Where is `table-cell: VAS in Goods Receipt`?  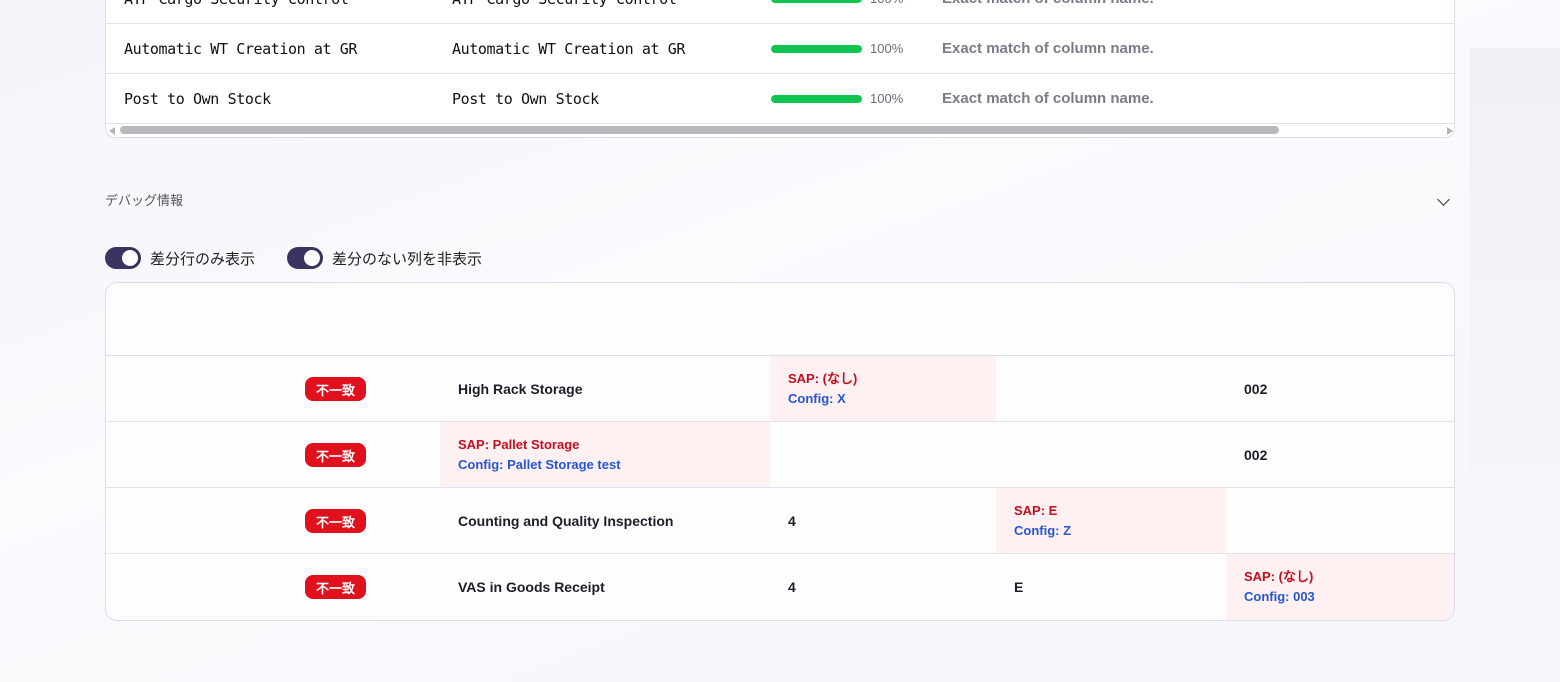
table-cell: VAS in Goods Receipt is located at coordinates (605, 587).